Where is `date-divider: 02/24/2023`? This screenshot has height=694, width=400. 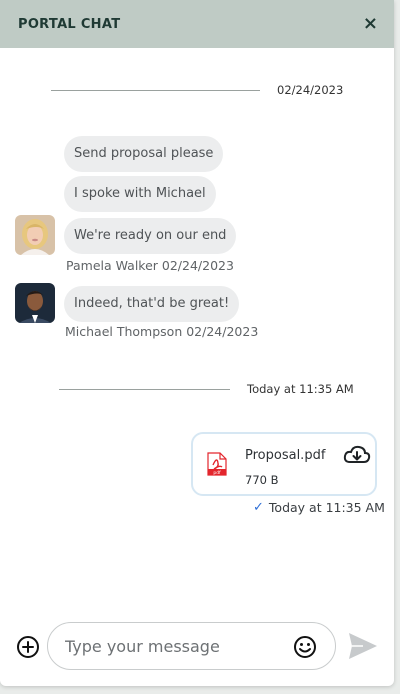
date-divider: 02/24/2023 is located at coordinates (197, 90).